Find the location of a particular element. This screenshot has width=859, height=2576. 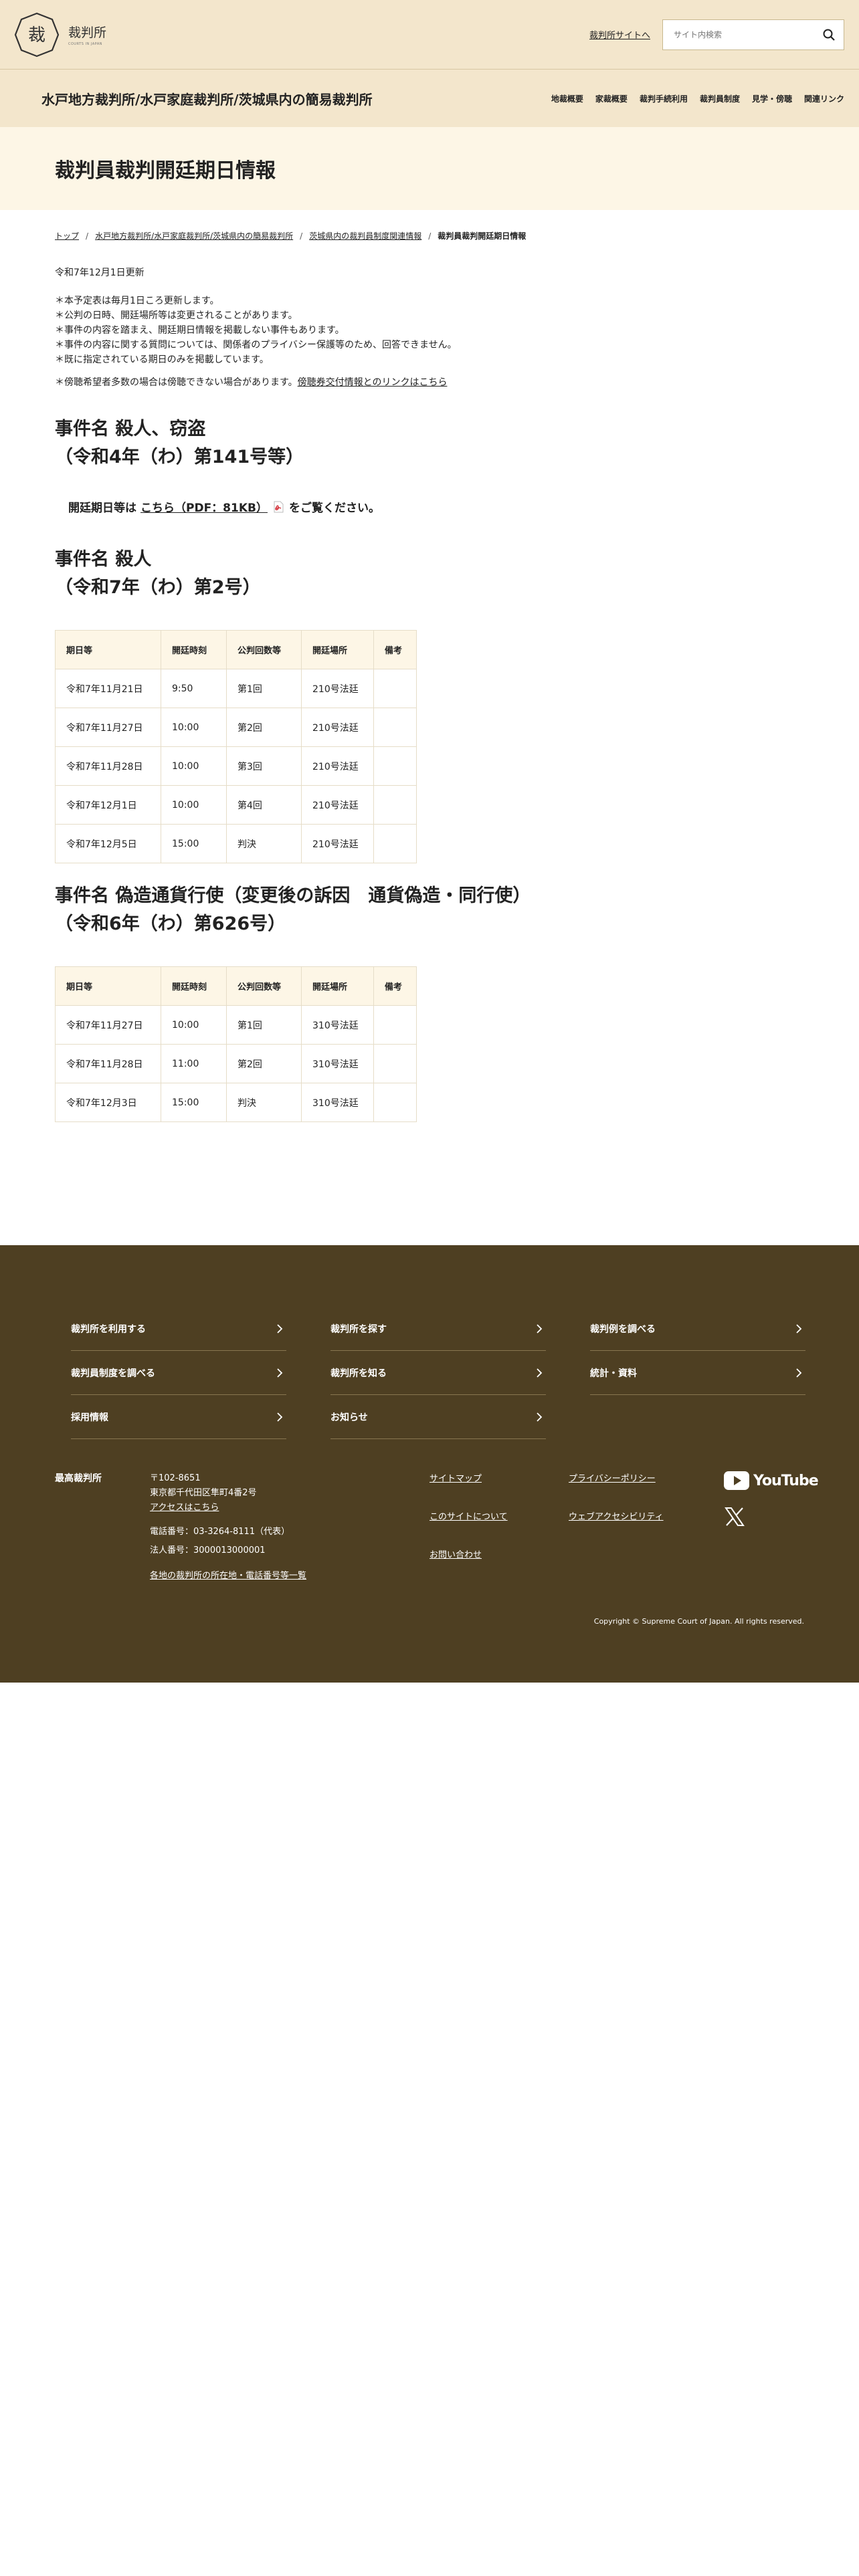

footer-col-2: プライバシーポリシー ウェブアクセシビリティ is located at coordinates (616, 1497).